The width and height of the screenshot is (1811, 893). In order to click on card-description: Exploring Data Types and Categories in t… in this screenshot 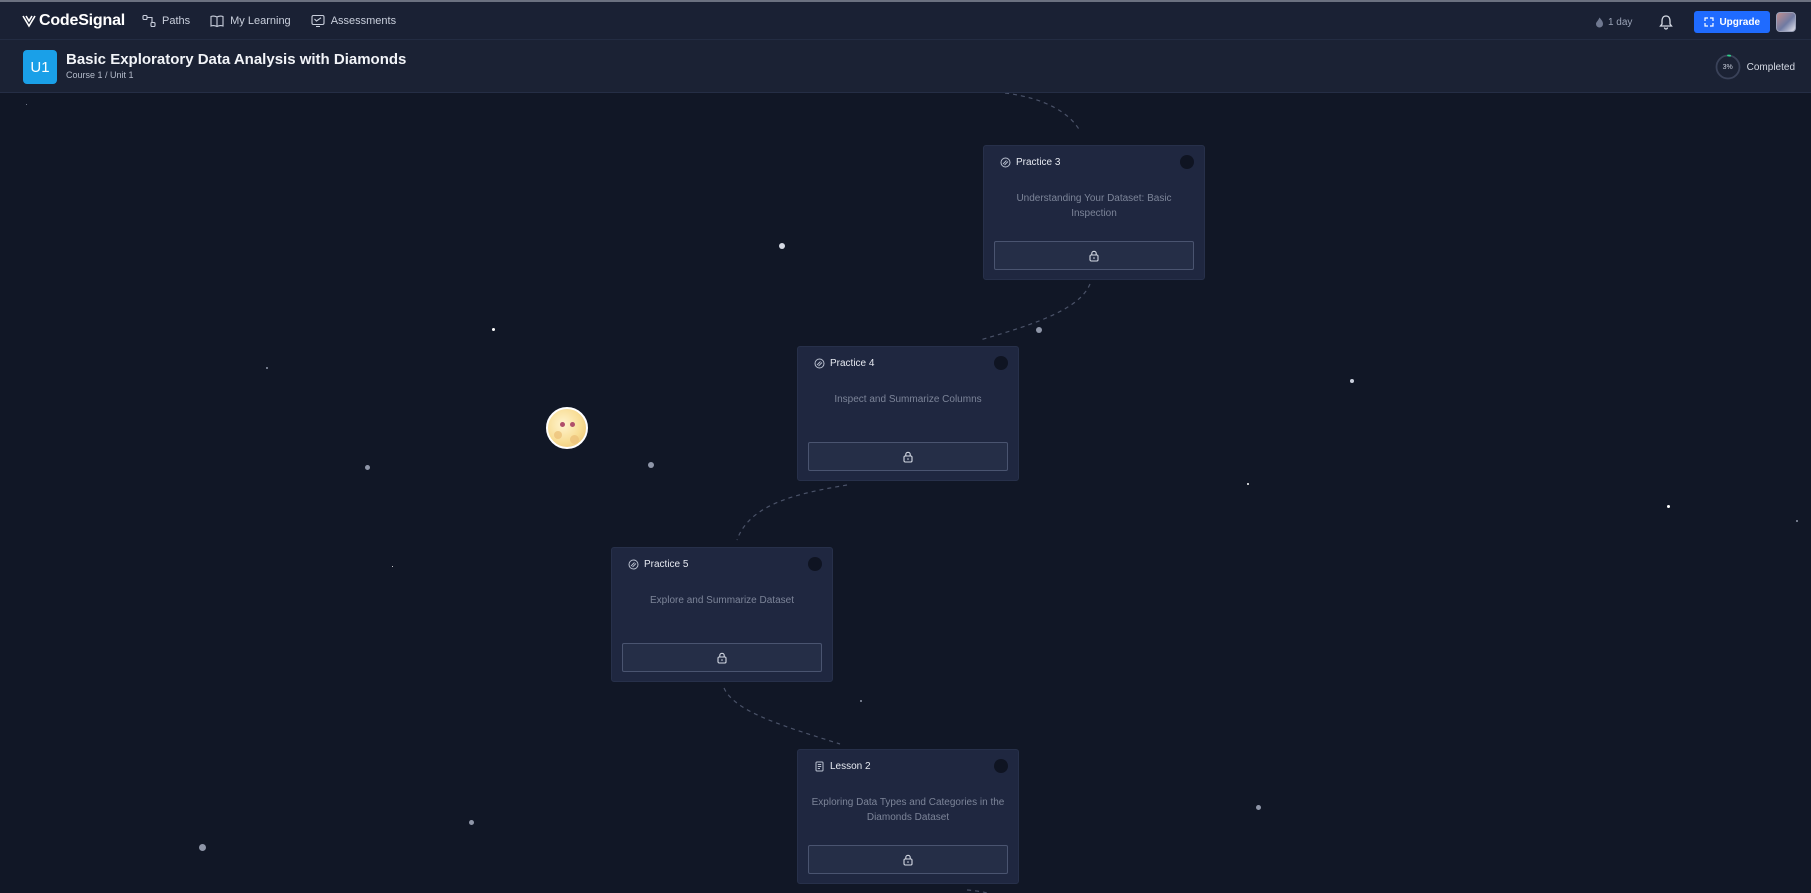, I will do `click(908, 810)`.